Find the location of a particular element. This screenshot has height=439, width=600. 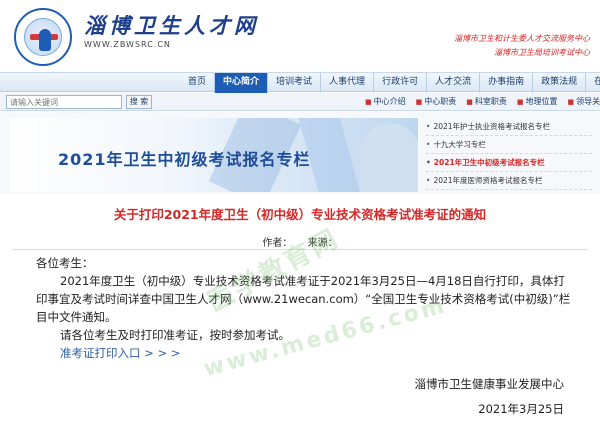

greeting: 各位考生： is located at coordinates (65, 263).